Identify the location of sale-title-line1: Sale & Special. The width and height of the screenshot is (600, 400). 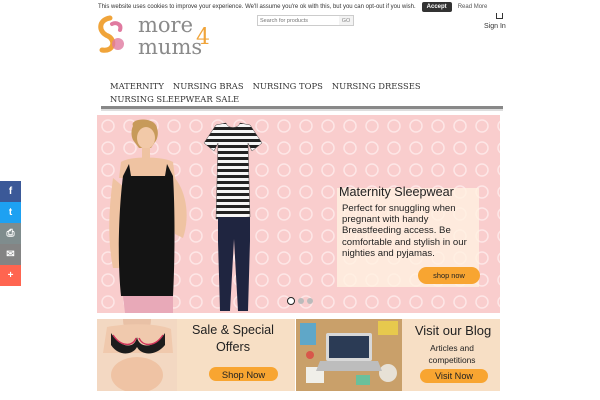
(233, 330).